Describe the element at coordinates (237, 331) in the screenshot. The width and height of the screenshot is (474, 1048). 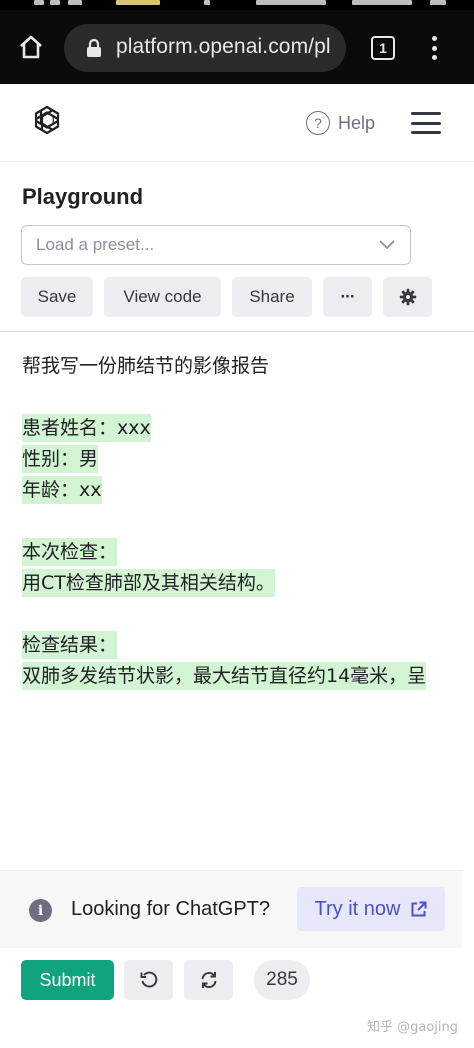
I see `divider` at that location.